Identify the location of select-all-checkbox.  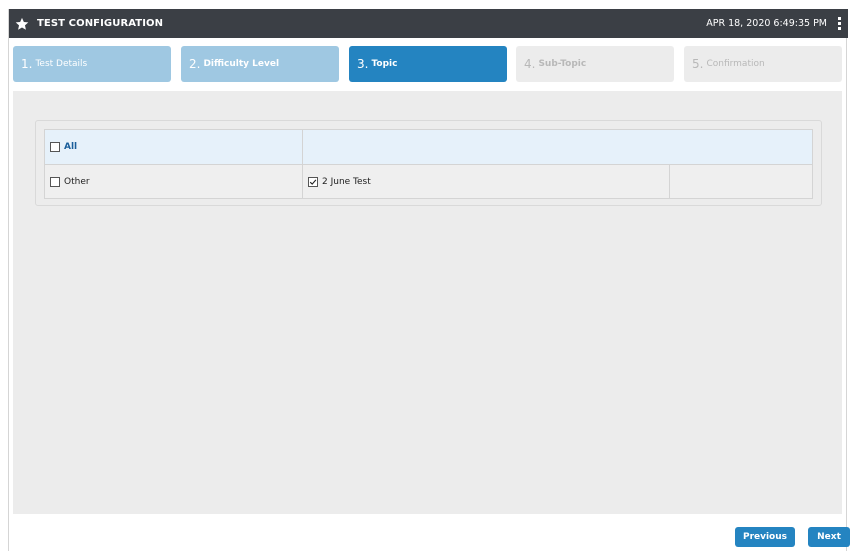
(55, 147).